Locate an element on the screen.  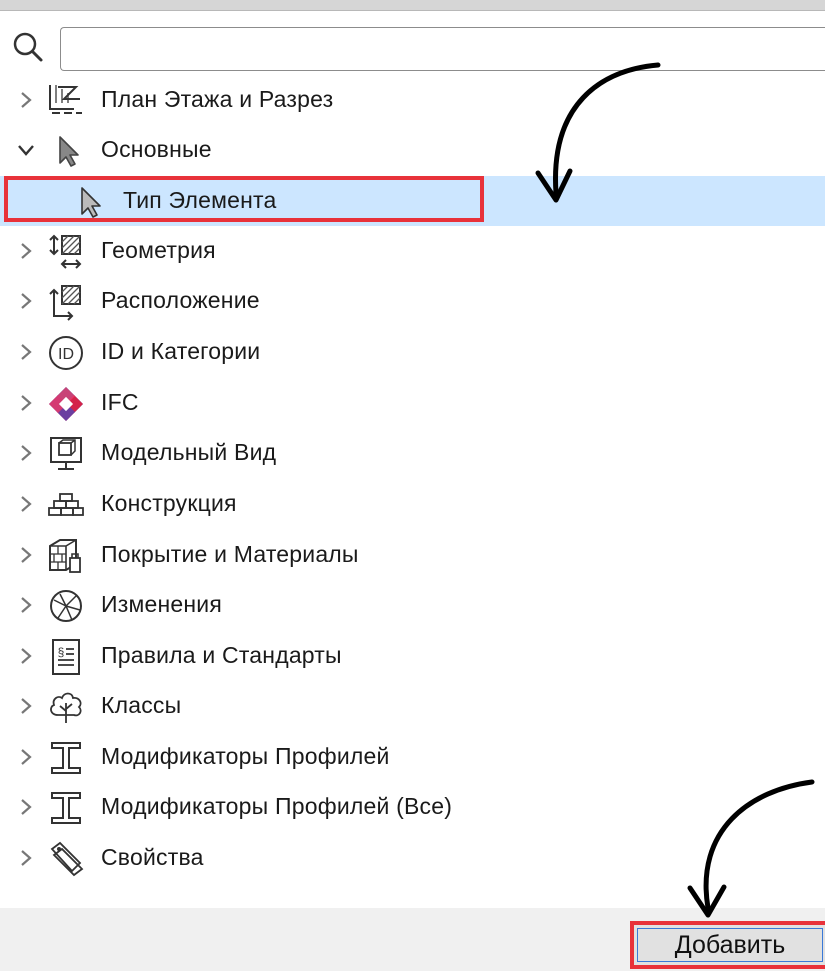
surfaces-materials-icon is located at coordinates (65, 556).